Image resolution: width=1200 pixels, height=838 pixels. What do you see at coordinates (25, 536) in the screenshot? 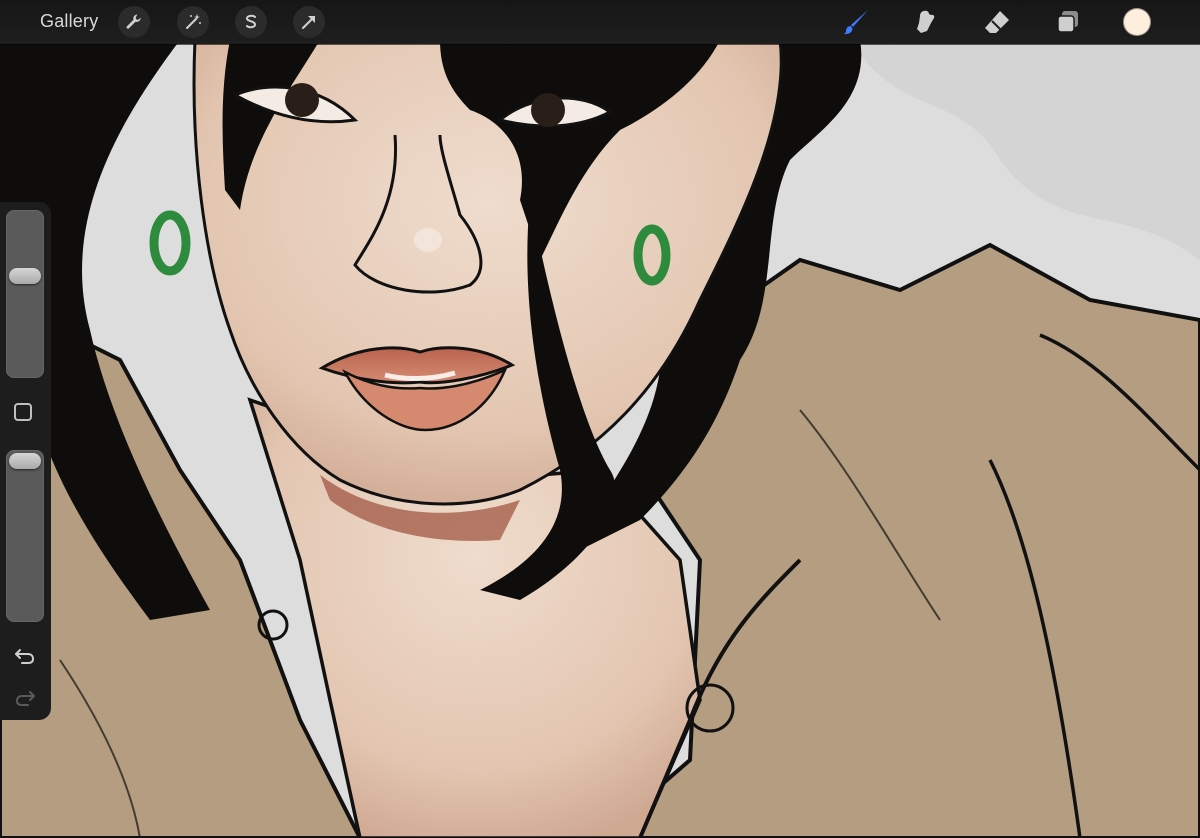
I see `opacity-slider` at bounding box center [25, 536].